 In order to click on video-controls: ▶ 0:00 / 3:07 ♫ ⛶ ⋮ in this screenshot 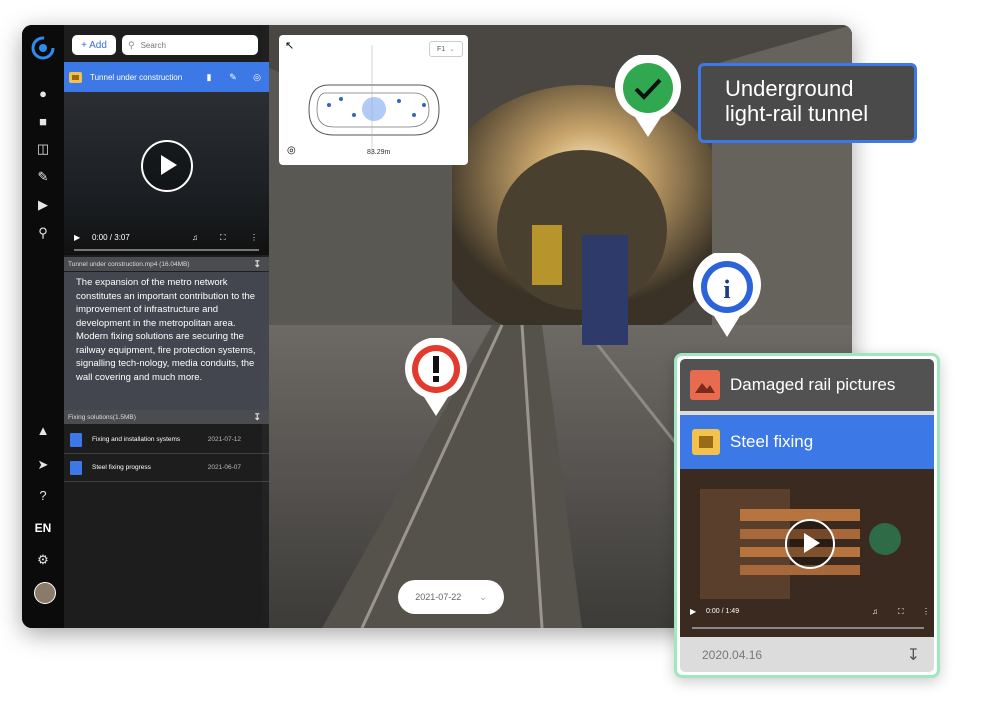, I will do `click(166, 242)`.